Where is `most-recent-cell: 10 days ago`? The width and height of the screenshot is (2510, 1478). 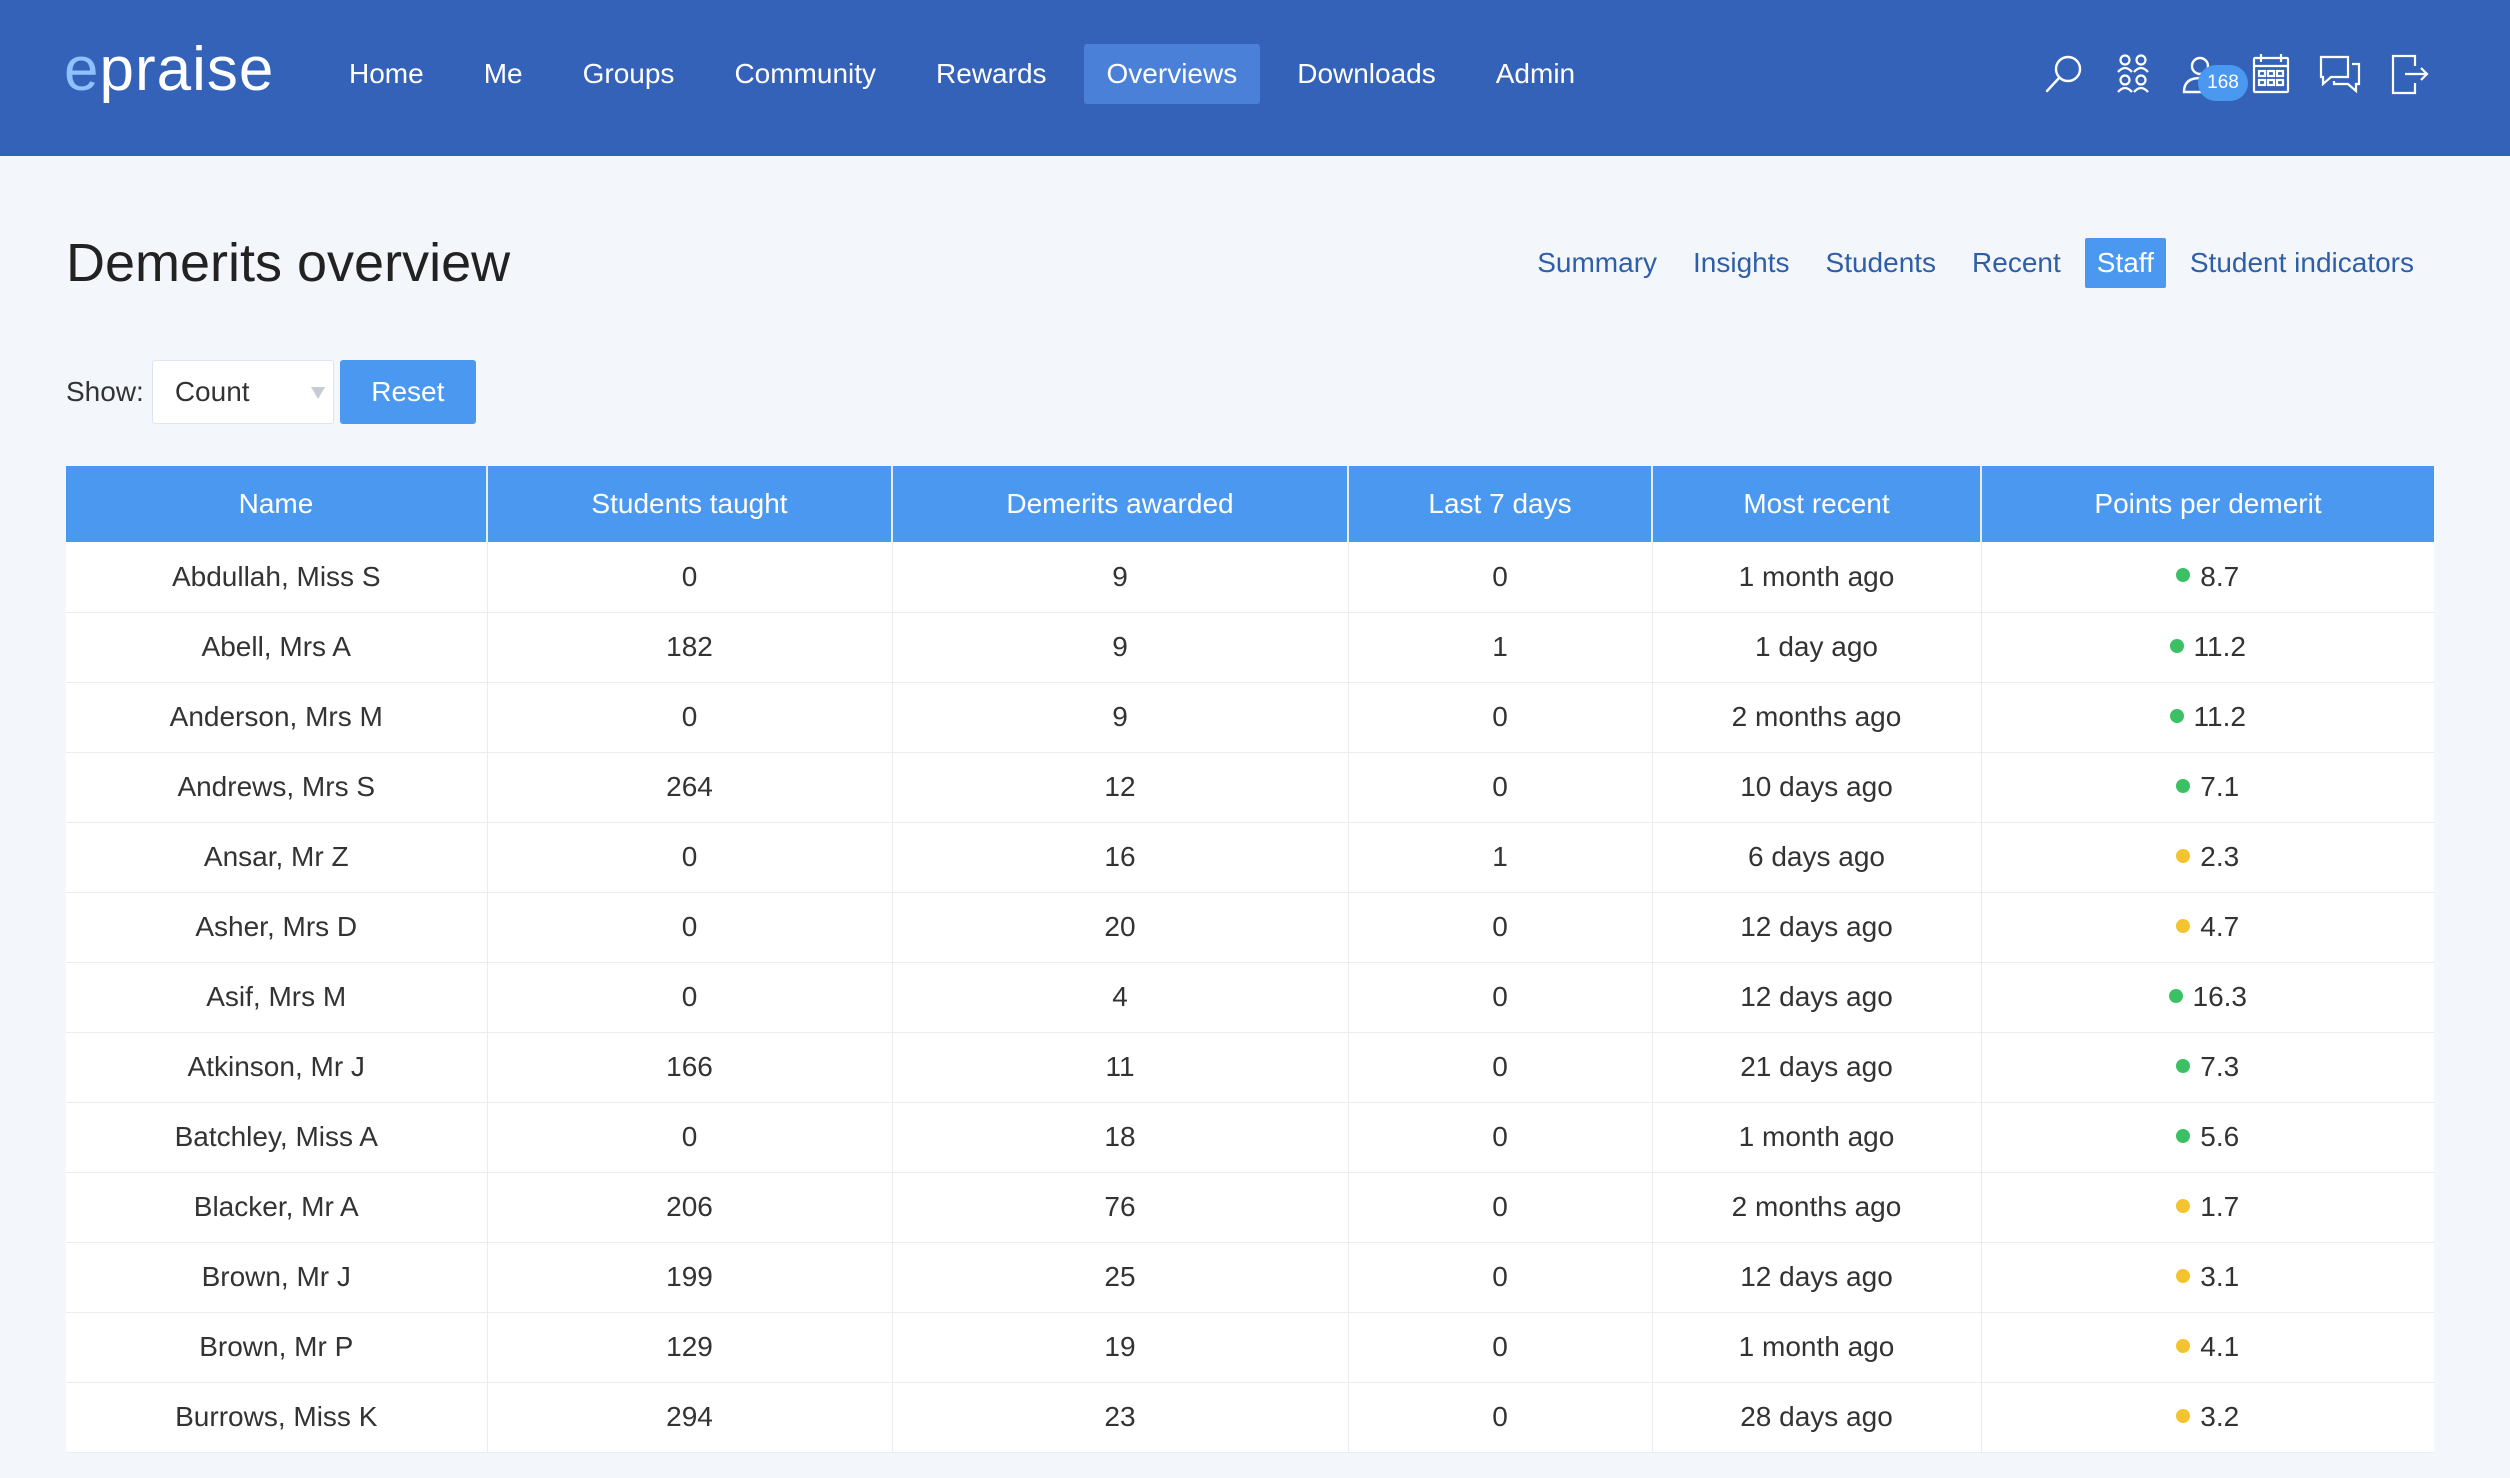
most-recent-cell: 10 days ago is located at coordinates (1817, 787).